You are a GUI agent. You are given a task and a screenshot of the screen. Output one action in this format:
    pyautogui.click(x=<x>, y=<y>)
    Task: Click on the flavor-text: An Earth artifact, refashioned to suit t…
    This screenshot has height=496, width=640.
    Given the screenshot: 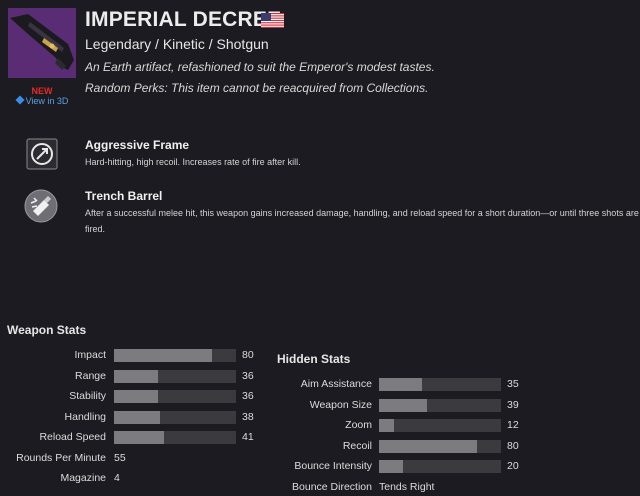 What is the action you would take?
    pyautogui.click(x=260, y=67)
    